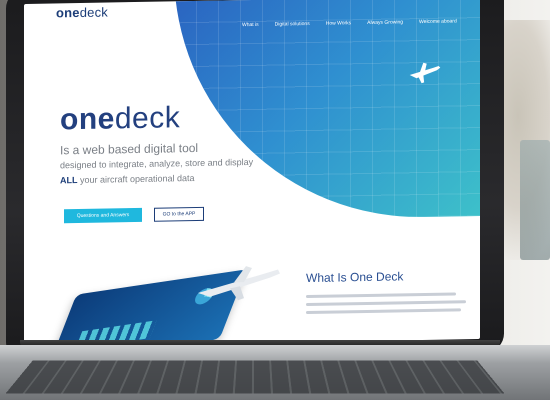 The width and height of the screenshot is (550, 400). I want to click on logo-deck-text: deck, so click(93, 12).